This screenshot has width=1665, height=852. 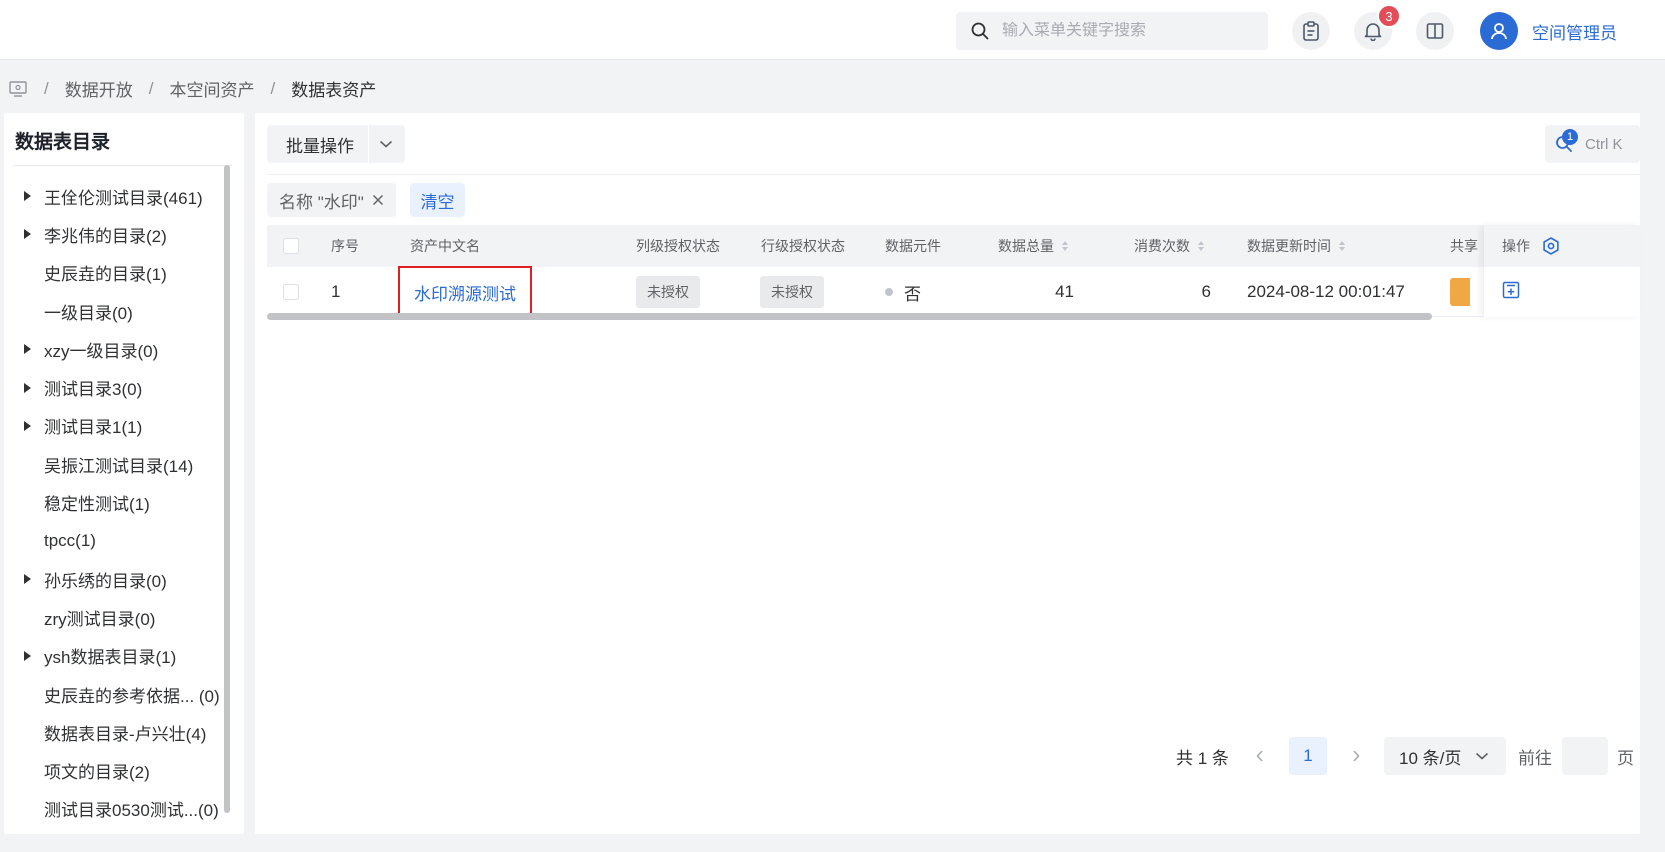 What do you see at coordinates (1260, 756) in the screenshot?
I see `prev-page-button` at bounding box center [1260, 756].